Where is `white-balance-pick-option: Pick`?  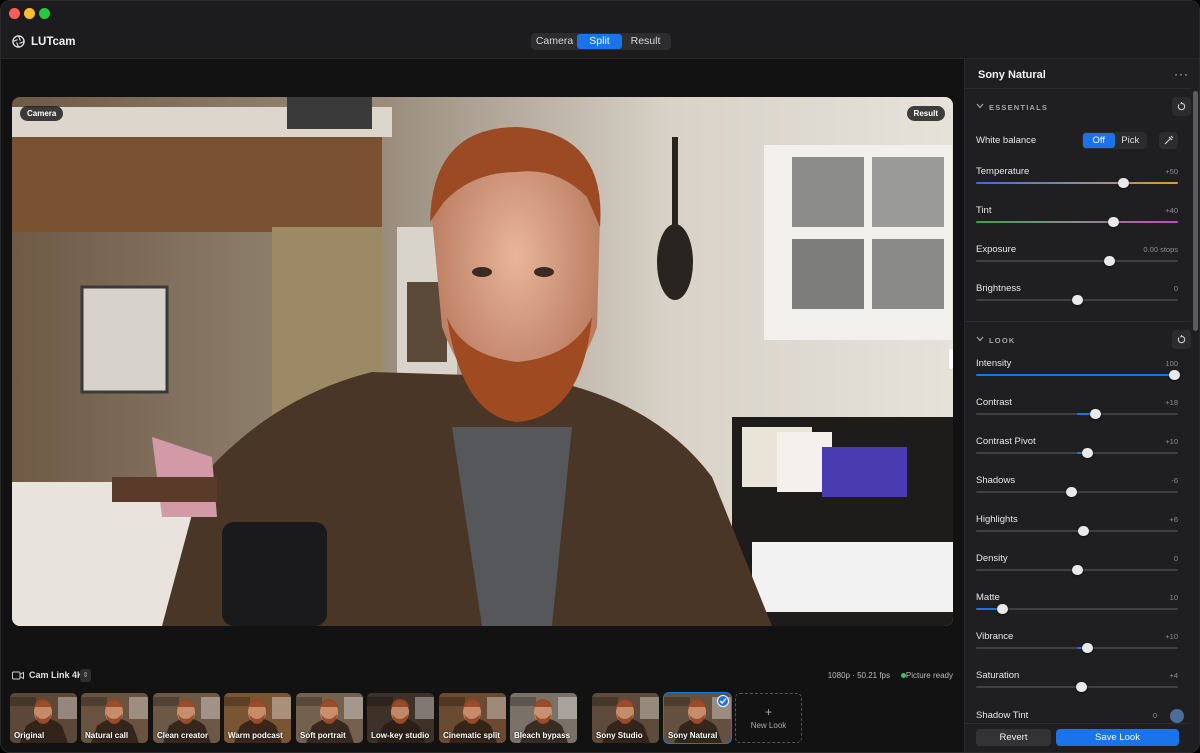 white-balance-pick-option: Pick is located at coordinates (1131, 140).